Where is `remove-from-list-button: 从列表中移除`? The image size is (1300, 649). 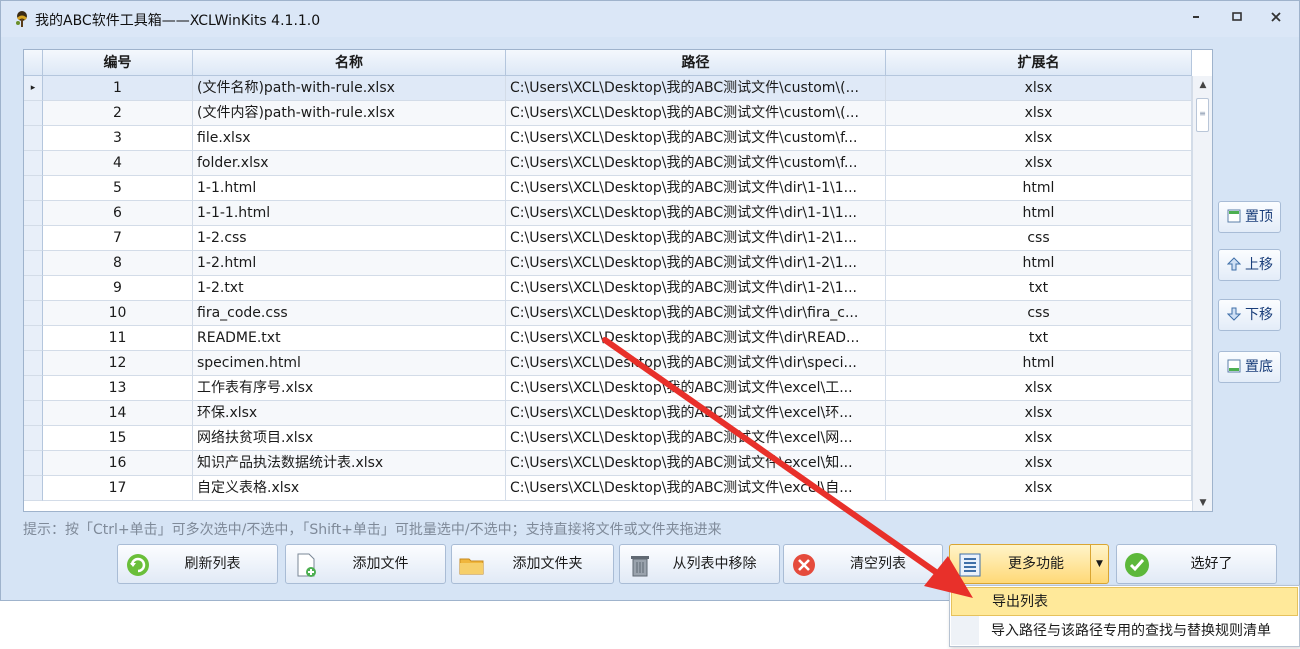 remove-from-list-button: 从列表中移除 is located at coordinates (699, 564).